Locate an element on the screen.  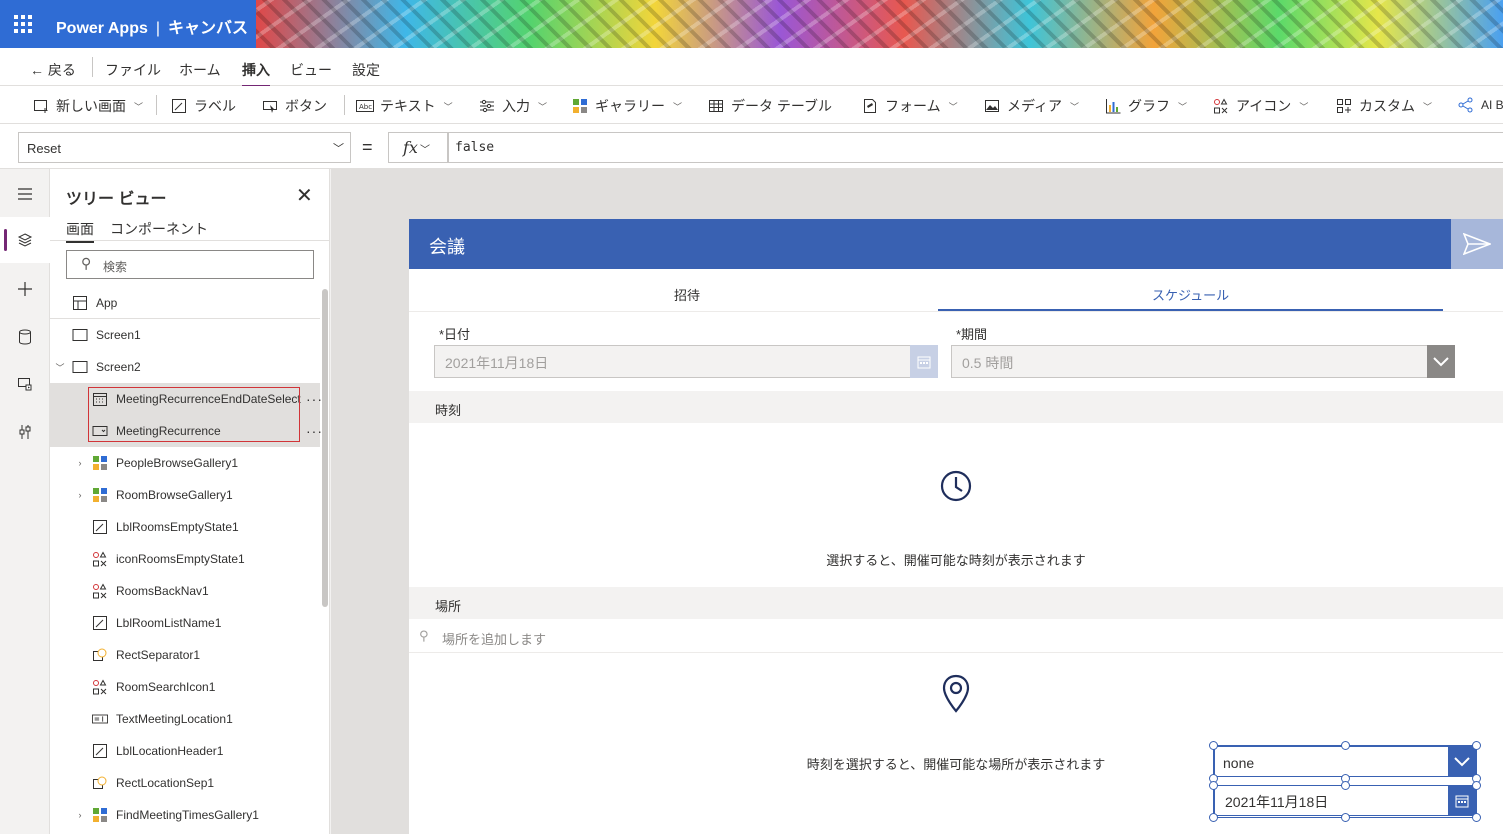
menu-bar: ← 戻る ファイル ホーム 挿入 ビュー 設定 is located at coordinates (751, 67).